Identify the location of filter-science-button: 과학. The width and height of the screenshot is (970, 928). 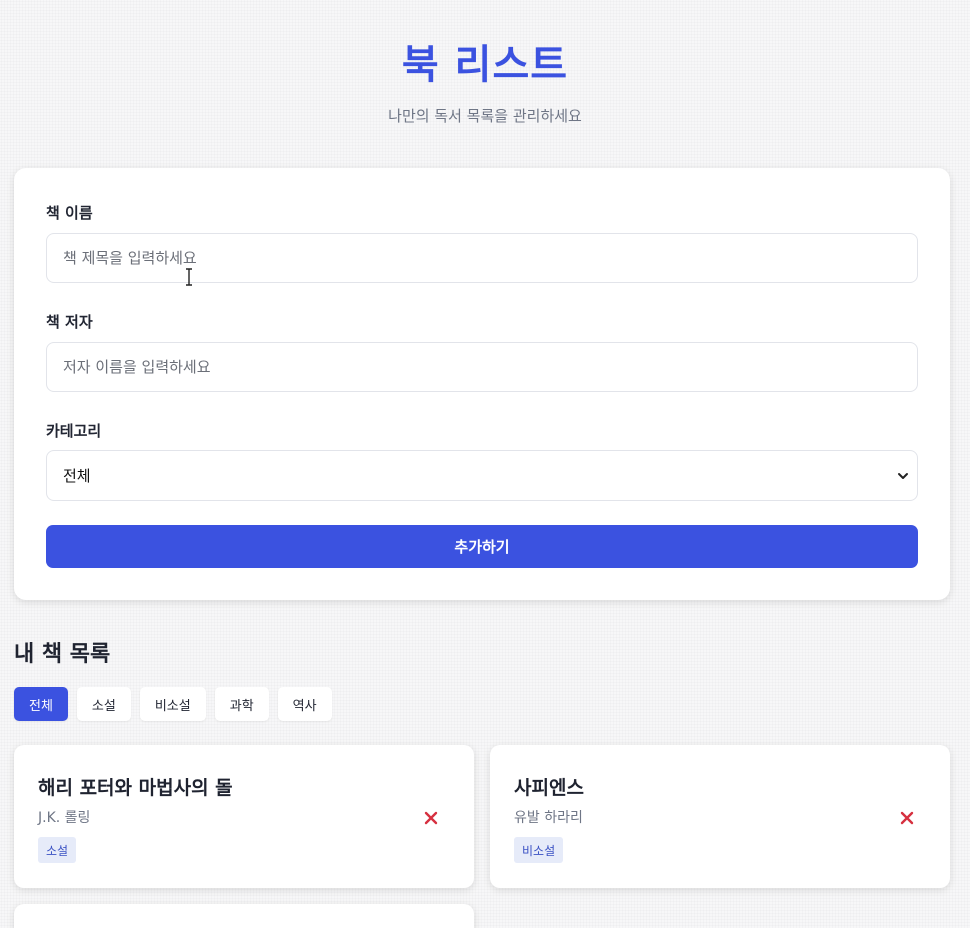
(241, 704).